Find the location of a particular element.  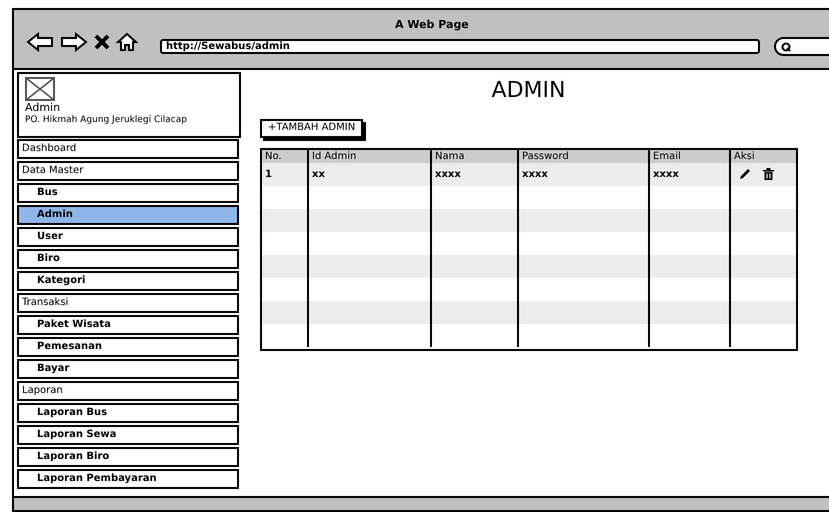

column-header: Password is located at coordinates (545, 156).